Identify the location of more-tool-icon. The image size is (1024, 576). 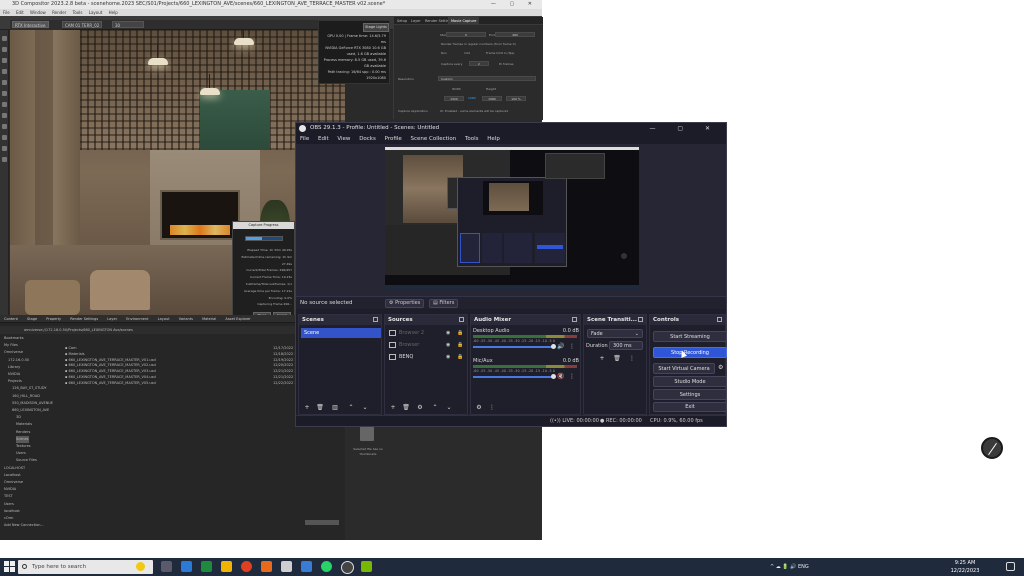
(4, 159).